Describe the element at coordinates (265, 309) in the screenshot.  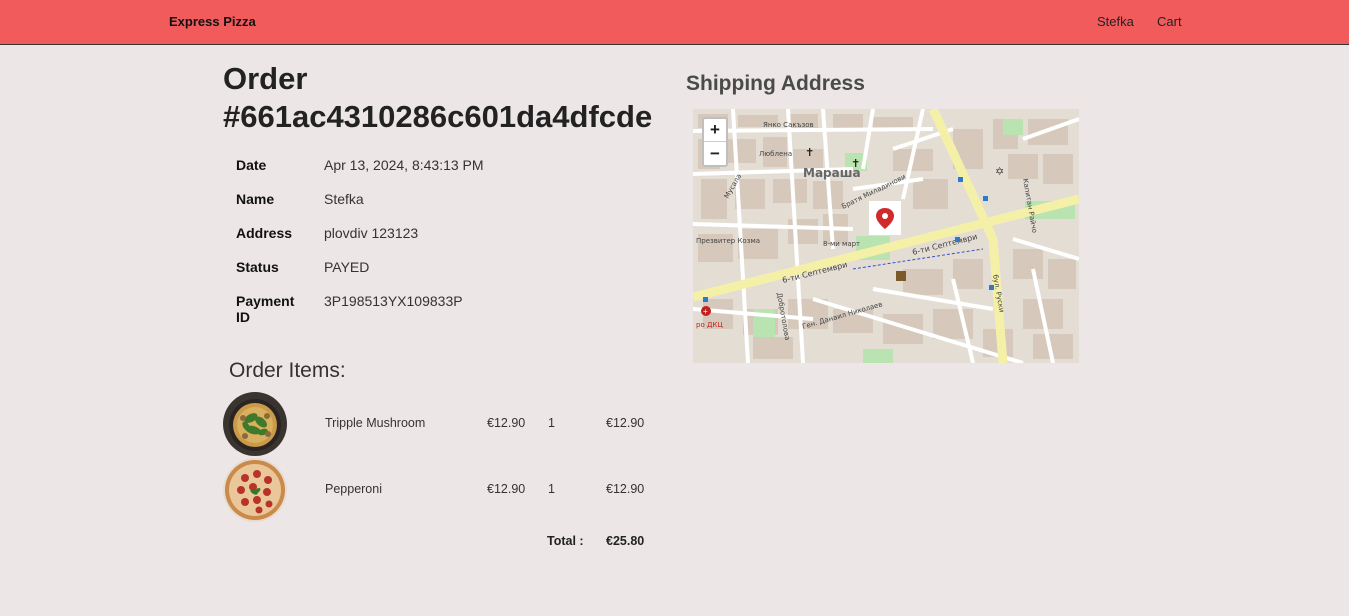
I see `detail-label: Payment ID` at that location.